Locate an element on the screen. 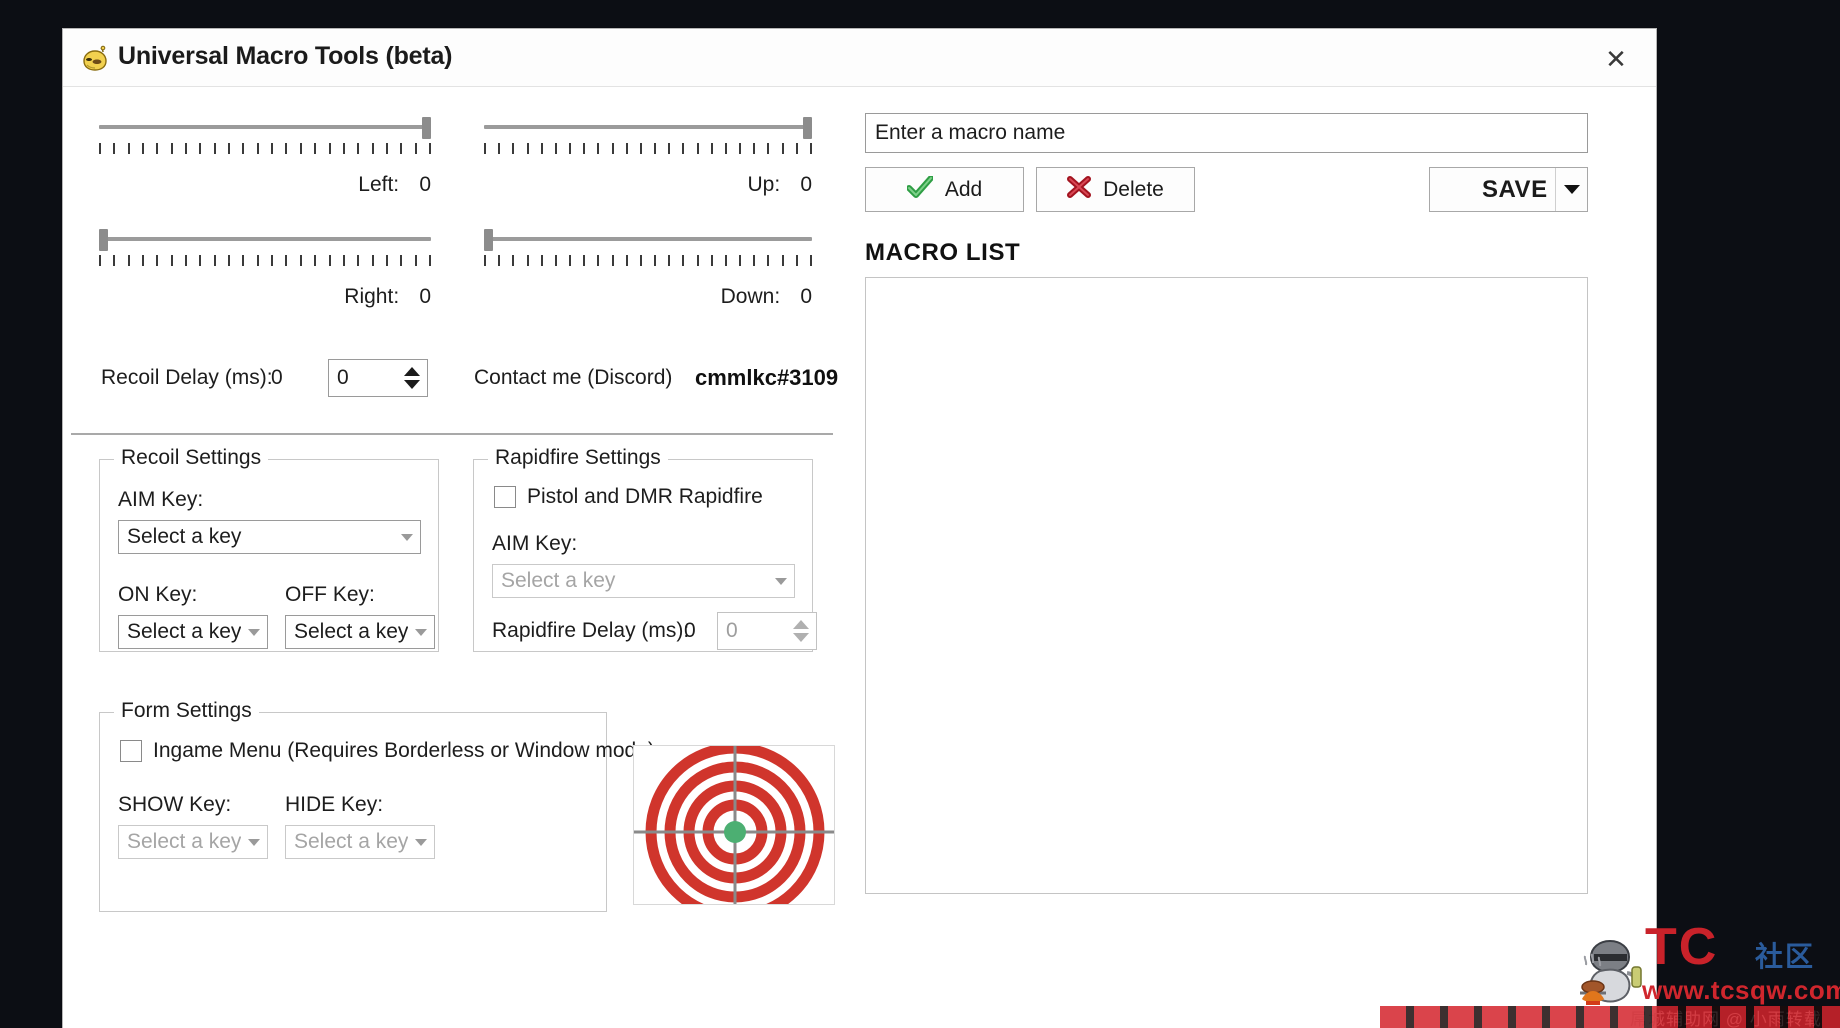  pistol-dmr-rapidfire-label: Pistol and DMR Rapidfire is located at coordinates (645, 496).